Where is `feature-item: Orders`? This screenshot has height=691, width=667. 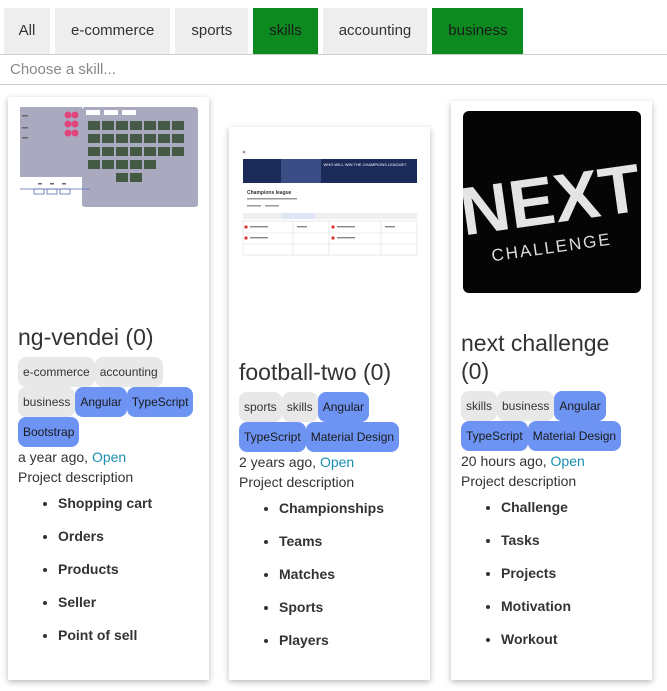 feature-item: Orders is located at coordinates (128, 536).